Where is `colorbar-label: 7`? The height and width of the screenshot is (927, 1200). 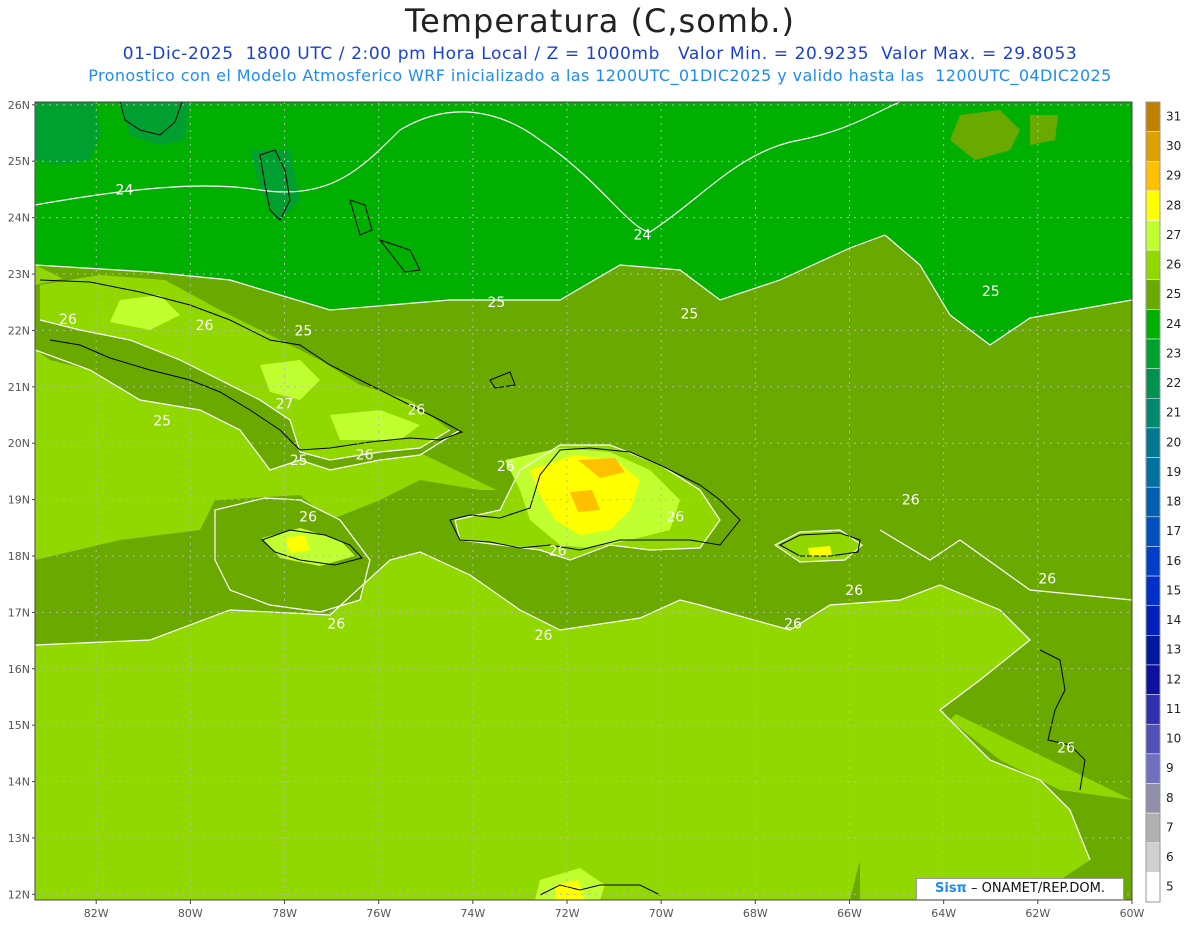 colorbar-label: 7 is located at coordinates (1170, 827).